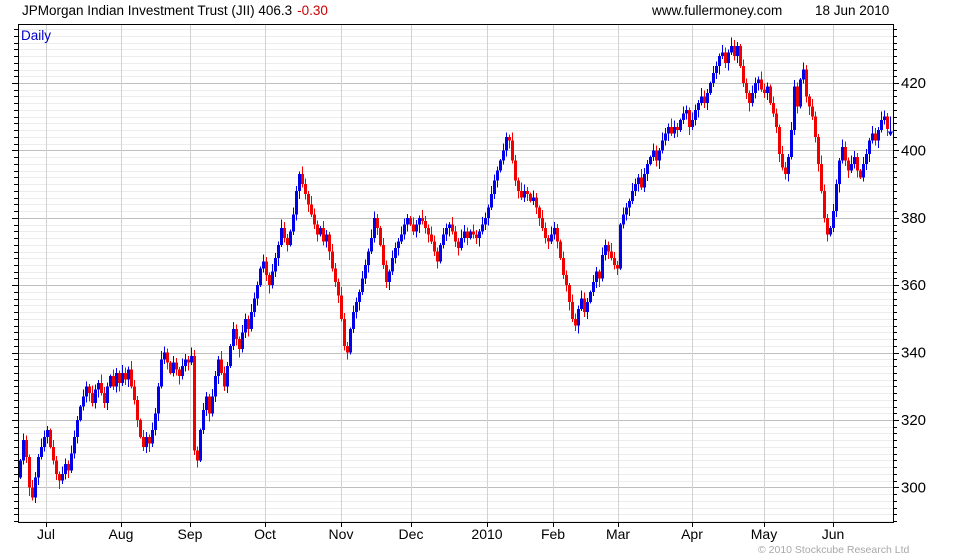  What do you see at coordinates (553, 534) in the screenshot?
I see `x-axis-month-label: Feb` at bounding box center [553, 534].